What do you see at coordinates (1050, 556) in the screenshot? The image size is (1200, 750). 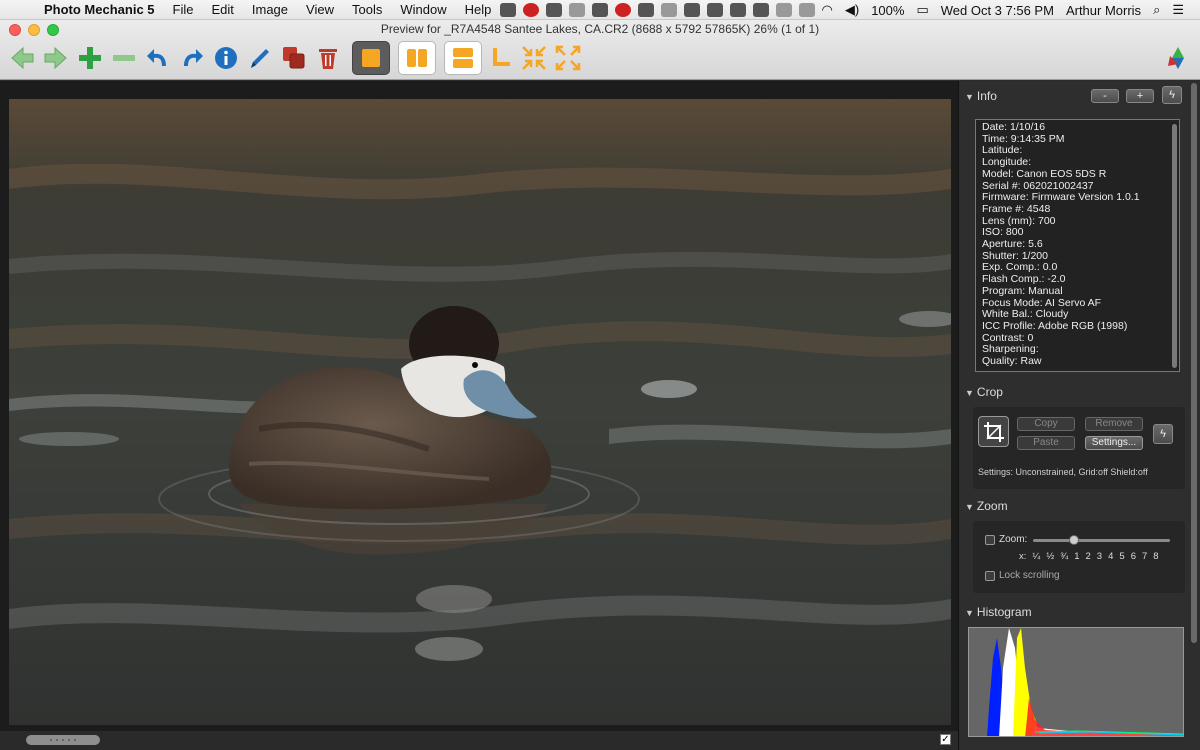 I see `zoom-tick: ½` at bounding box center [1050, 556].